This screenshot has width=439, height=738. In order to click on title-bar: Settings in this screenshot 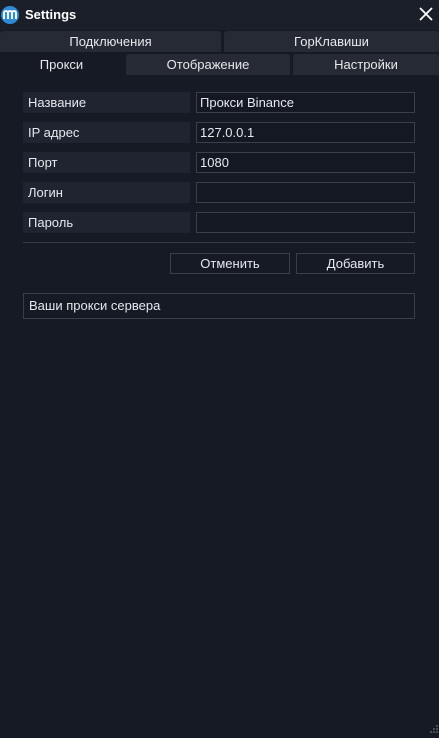, I will do `click(219, 15)`.